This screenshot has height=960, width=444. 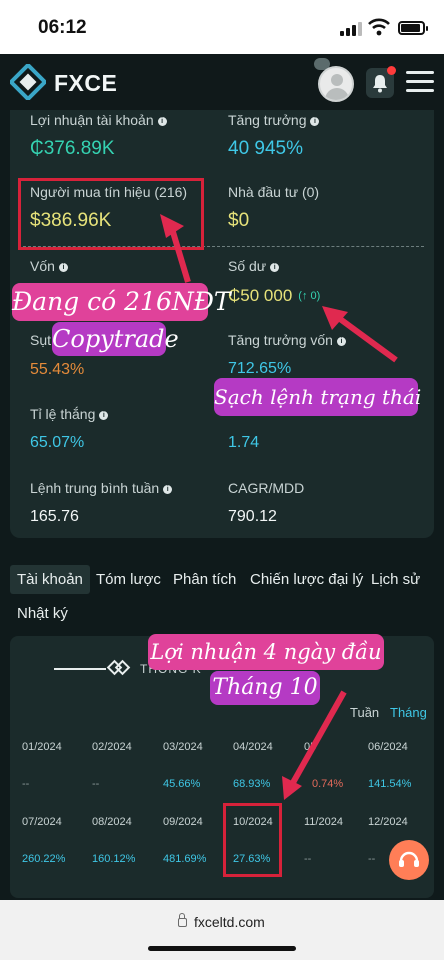 I want to click on month-label: 08/2024, so click(x=112, y=822).